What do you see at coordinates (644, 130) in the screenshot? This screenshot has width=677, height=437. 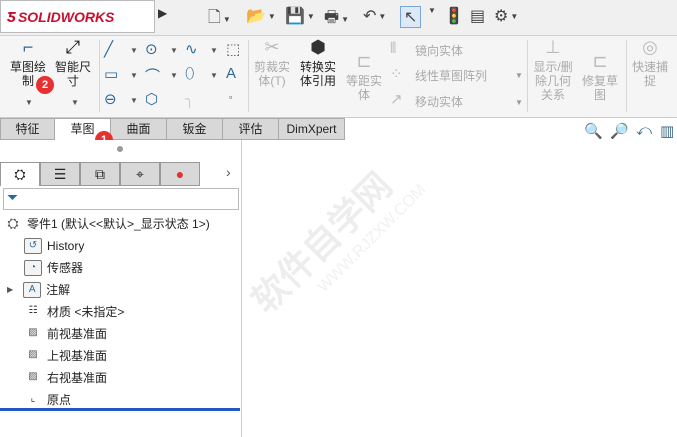 I see `previous-view-icon: ⤺` at bounding box center [644, 130].